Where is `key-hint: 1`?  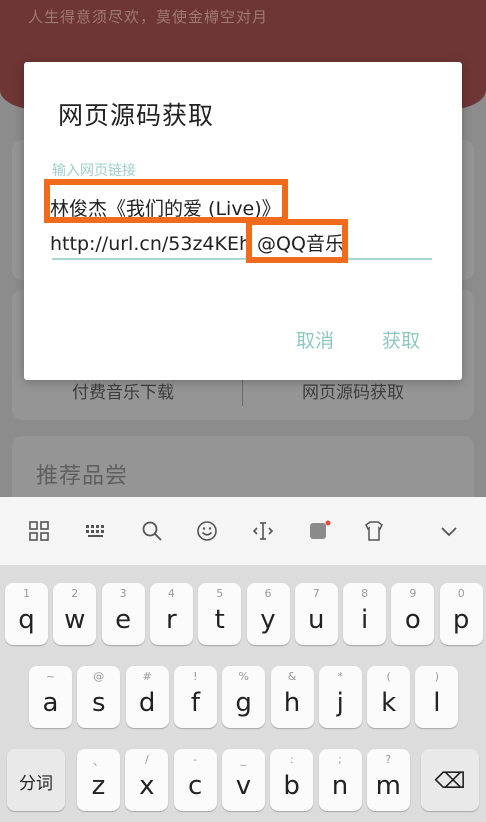
key-hint: 1 is located at coordinates (26, 593).